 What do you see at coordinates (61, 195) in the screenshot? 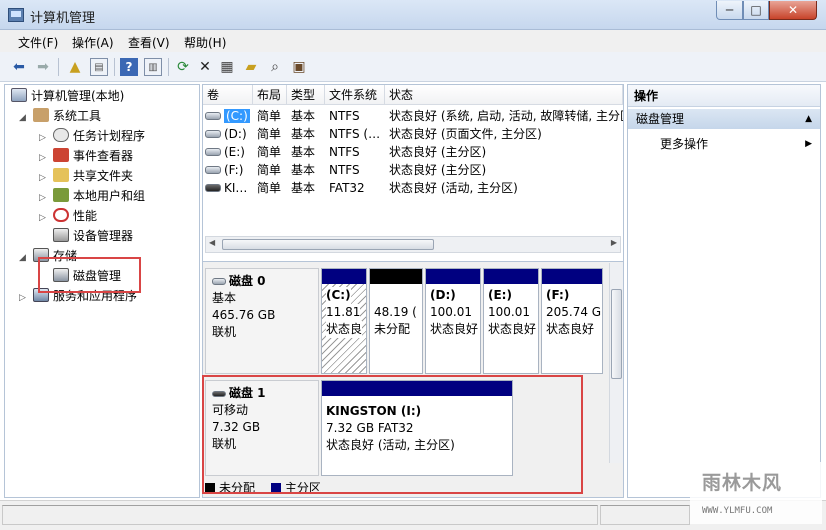
I see `users-icon` at bounding box center [61, 195].